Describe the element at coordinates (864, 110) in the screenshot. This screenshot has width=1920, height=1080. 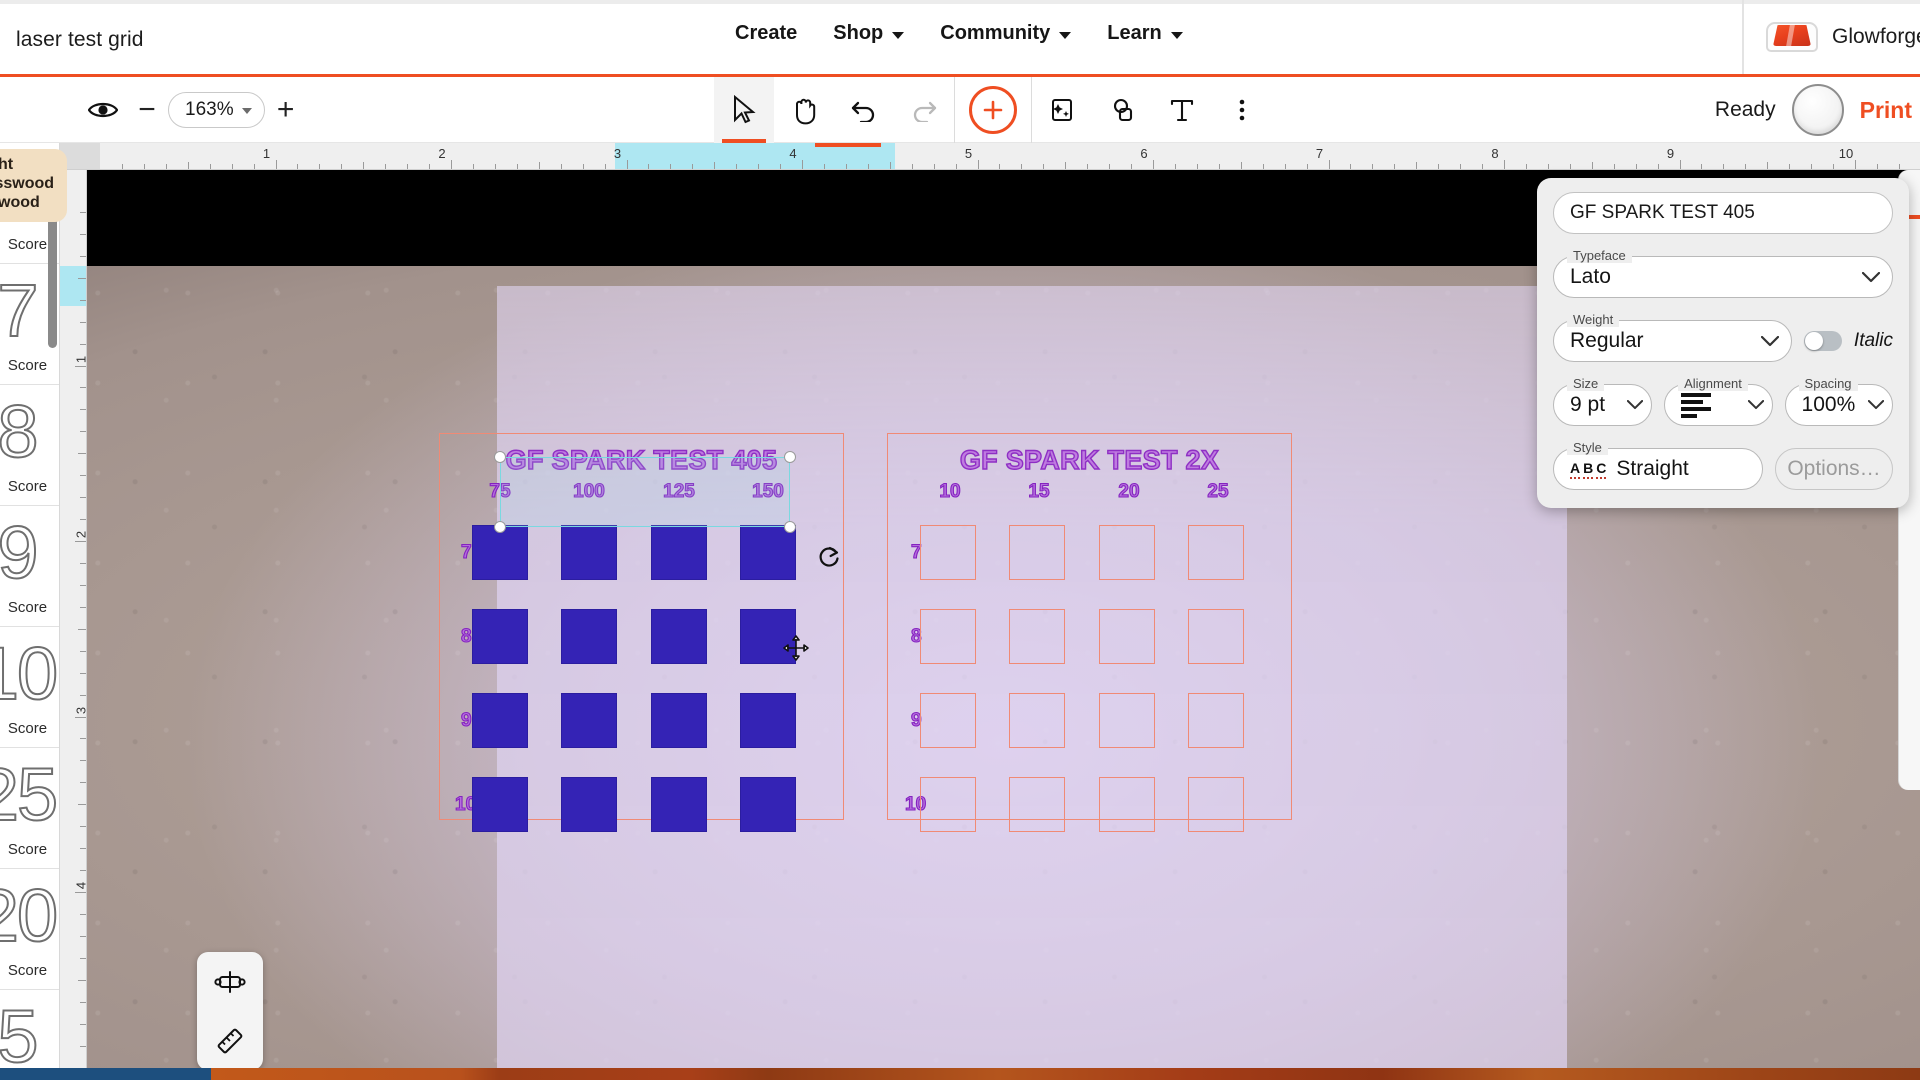
I see `undo-button` at that location.